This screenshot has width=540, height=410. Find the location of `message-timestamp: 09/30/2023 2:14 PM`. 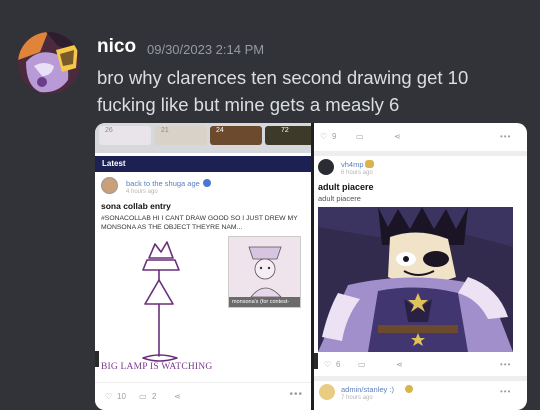

message-timestamp: 09/30/2023 2:14 PM is located at coordinates (206, 49).